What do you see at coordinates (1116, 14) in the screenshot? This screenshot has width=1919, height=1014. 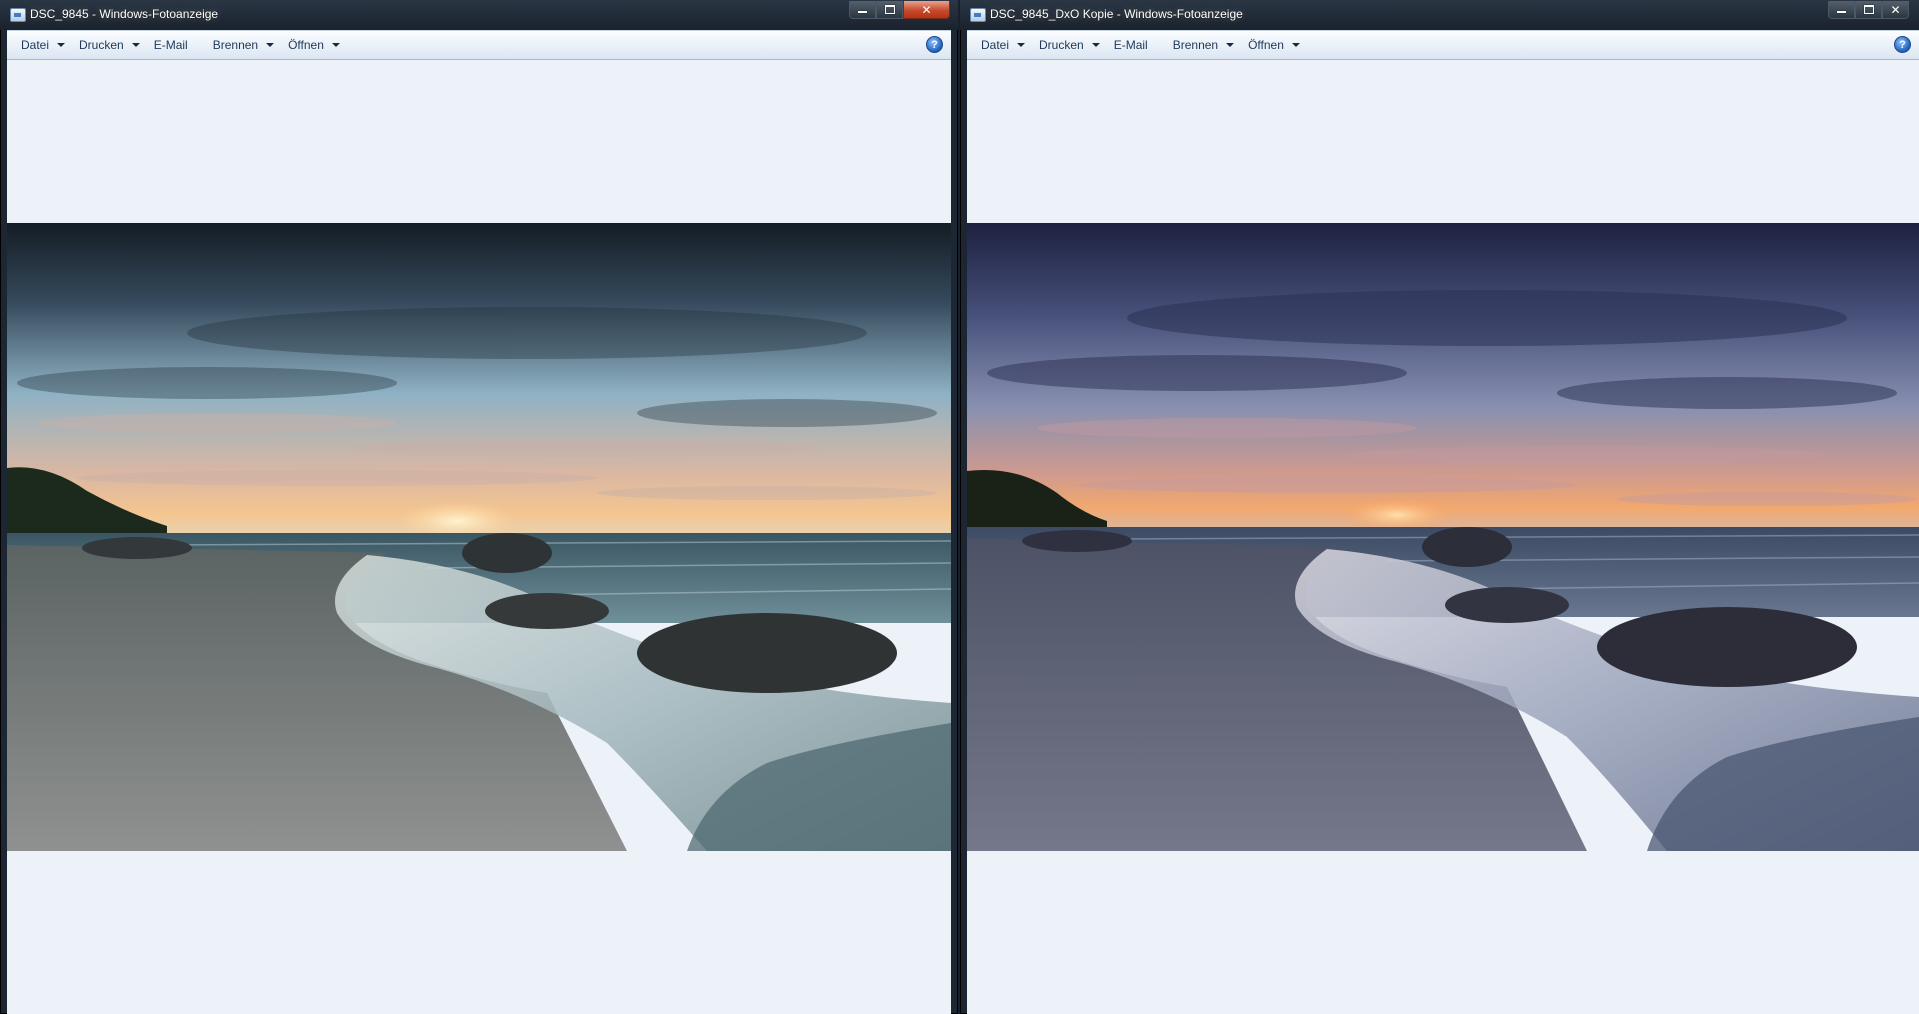 I see `window-title: DSC_9845_DxO Kopie - Windows-Fotoanzeige` at bounding box center [1116, 14].